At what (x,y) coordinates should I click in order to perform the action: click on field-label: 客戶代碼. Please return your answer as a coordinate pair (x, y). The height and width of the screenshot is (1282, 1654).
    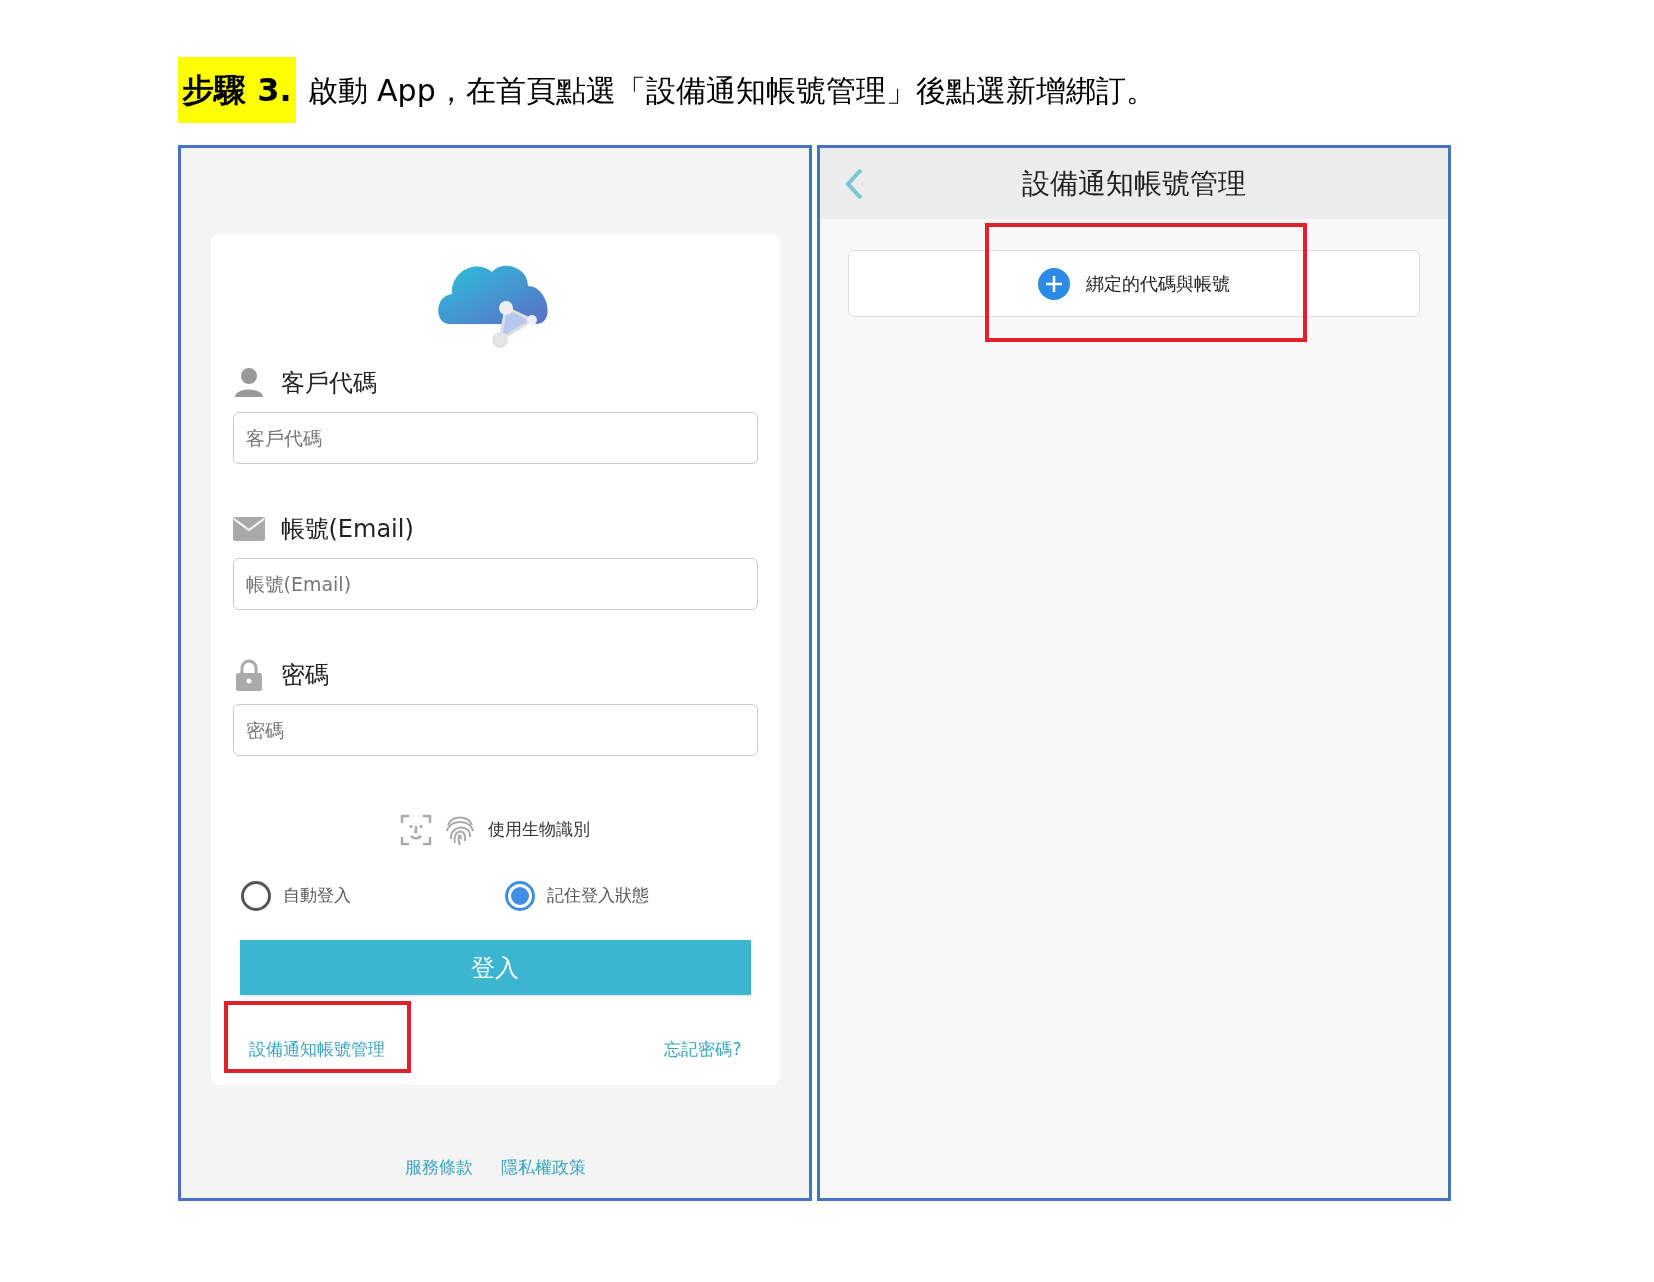
    Looking at the image, I should click on (328, 383).